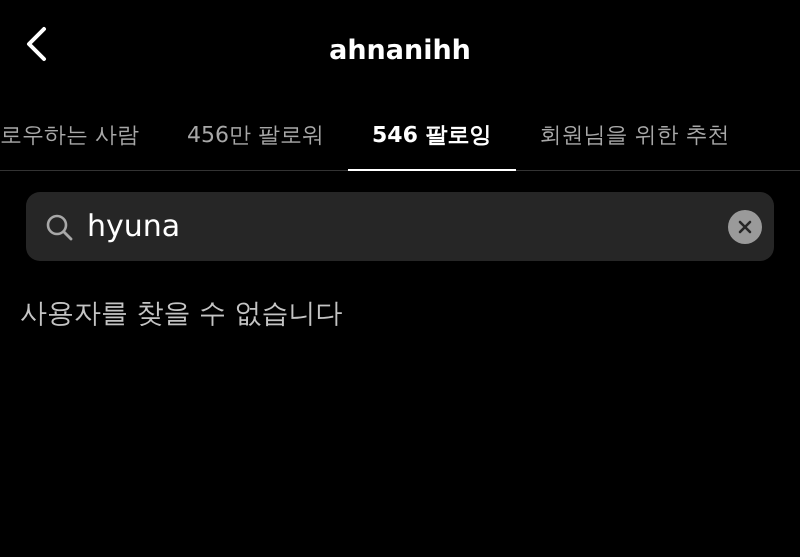 The height and width of the screenshot is (557, 800). I want to click on no-results-message: 사용자를 찾을 수 없습니다, so click(182, 314).